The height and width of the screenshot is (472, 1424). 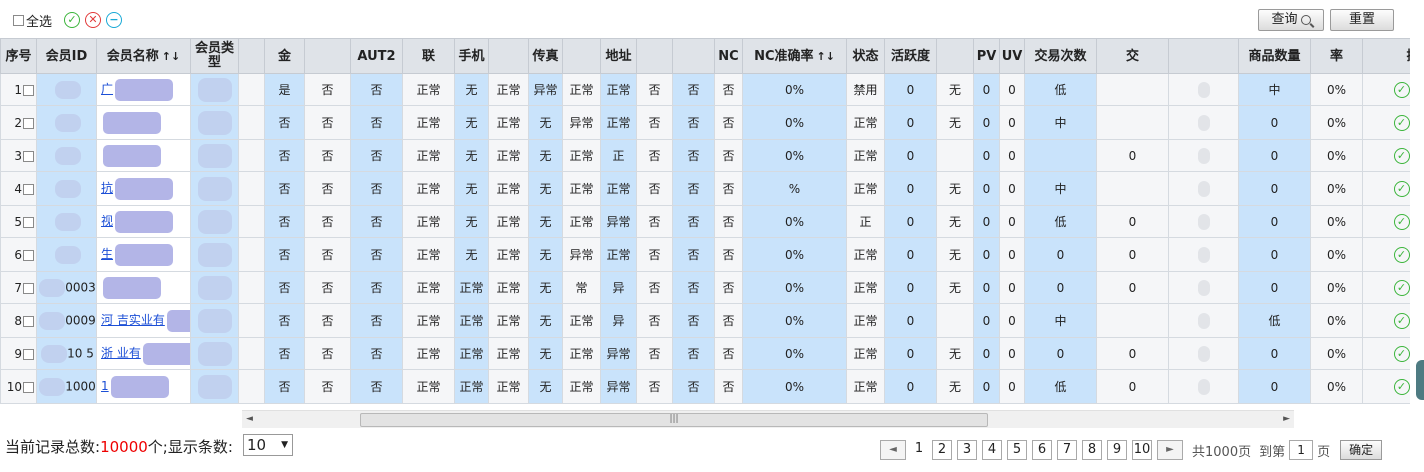 I want to click on member-name-cell: 广, so click(x=143, y=89).